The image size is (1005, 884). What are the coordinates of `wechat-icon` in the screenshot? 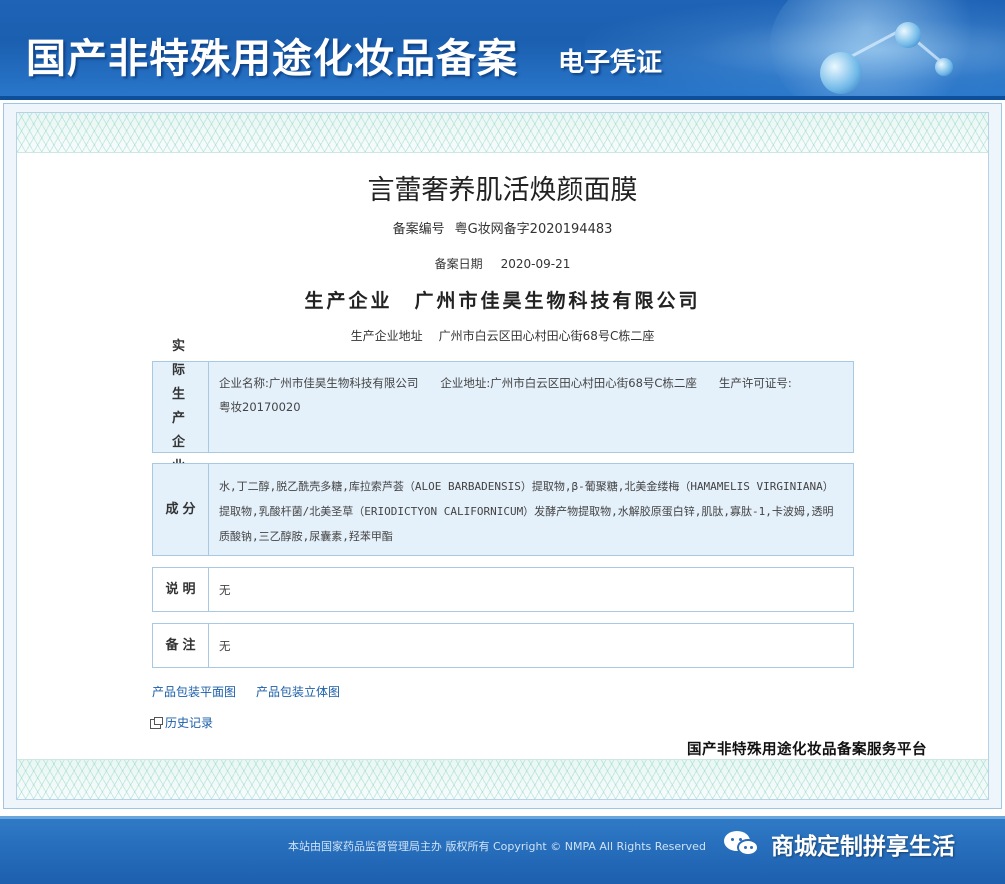 It's located at (743, 844).